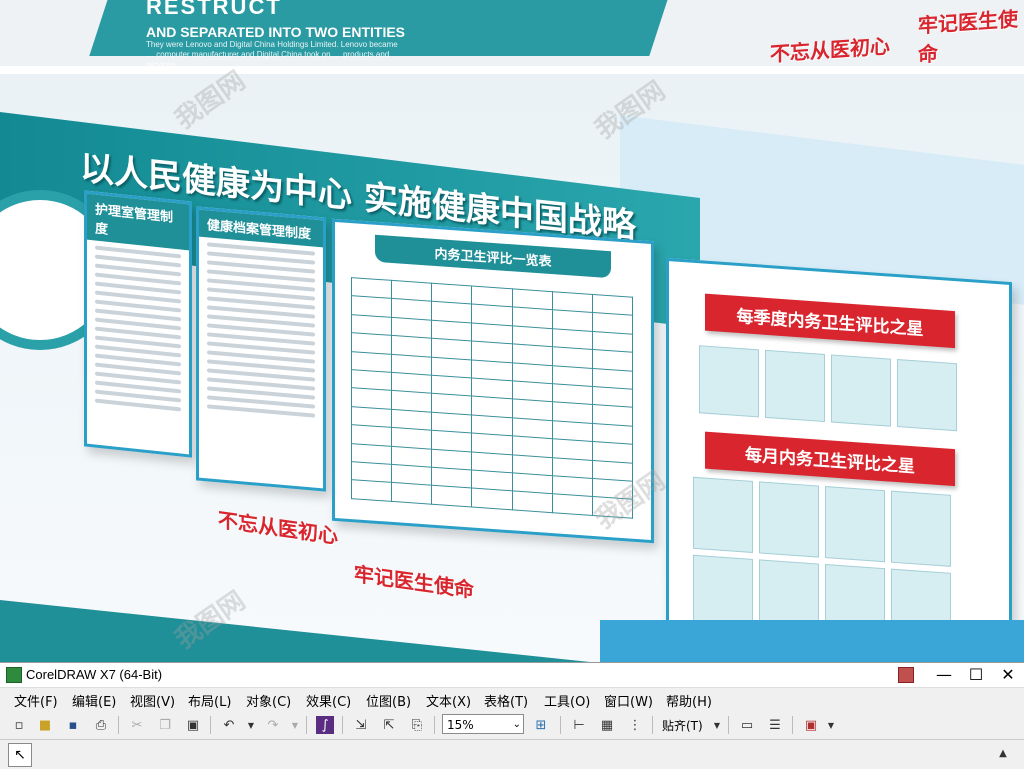  Describe the element at coordinates (682, 725) in the screenshot. I see `snap-to-dropdown: 贴齐(T)` at that location.